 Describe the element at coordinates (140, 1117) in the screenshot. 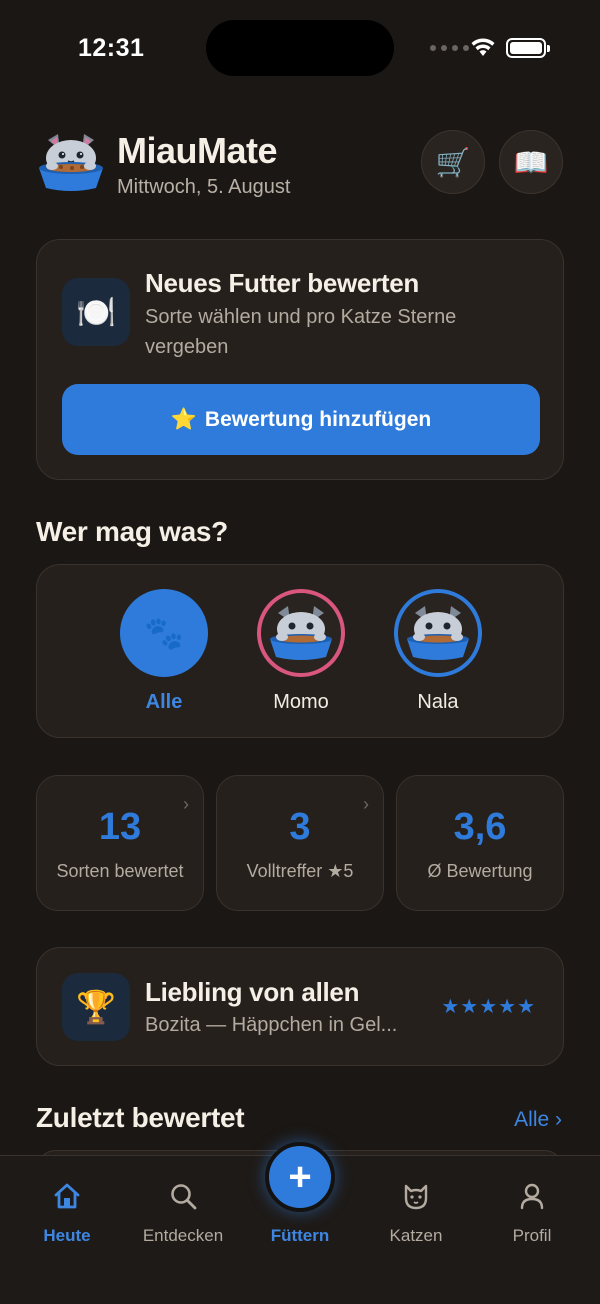

I see `recent-section-title: Zuletzt bewertet` at that location.